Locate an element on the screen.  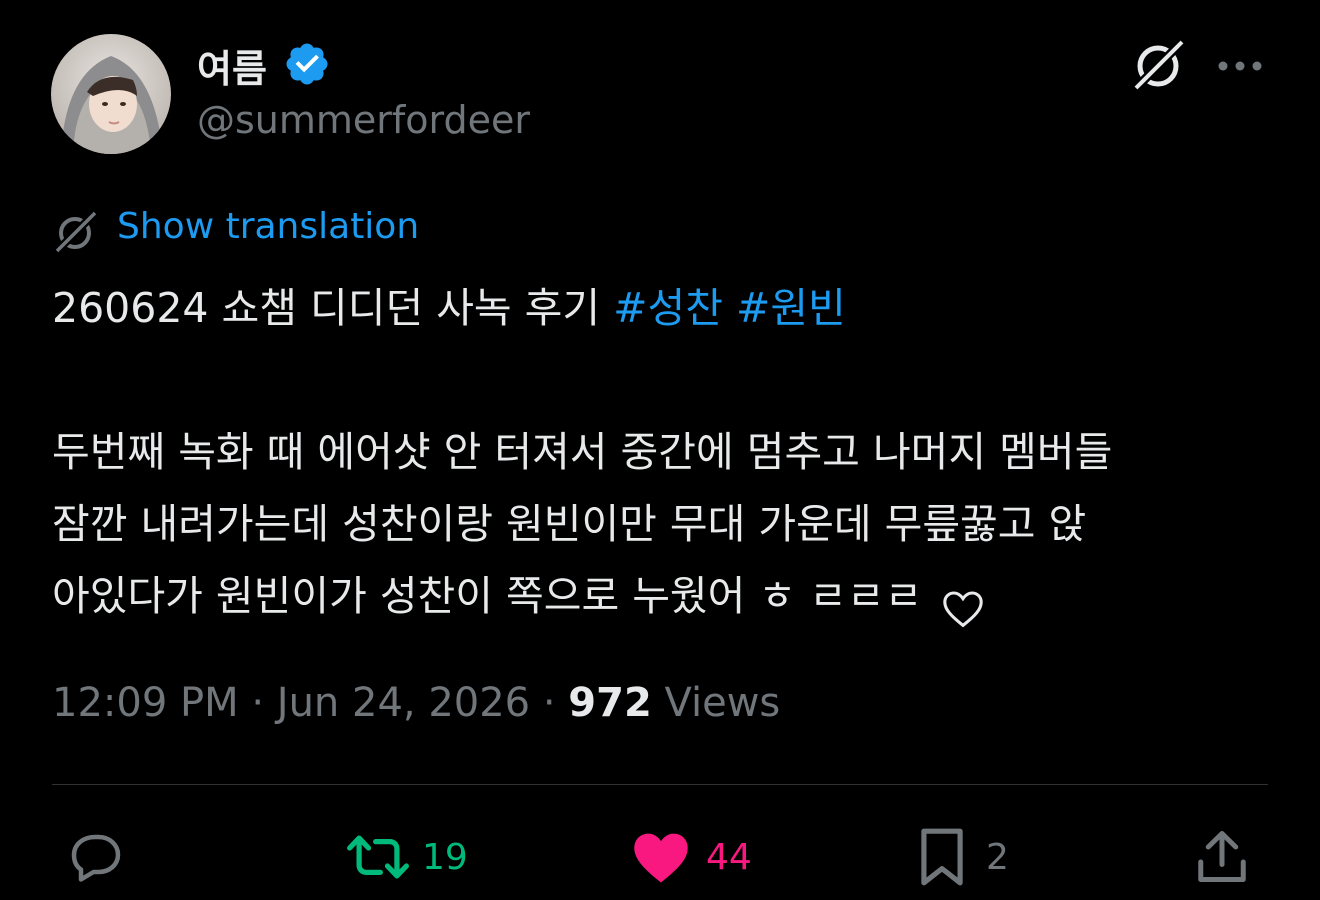
user-avatar is located at coordinates (111, 94).